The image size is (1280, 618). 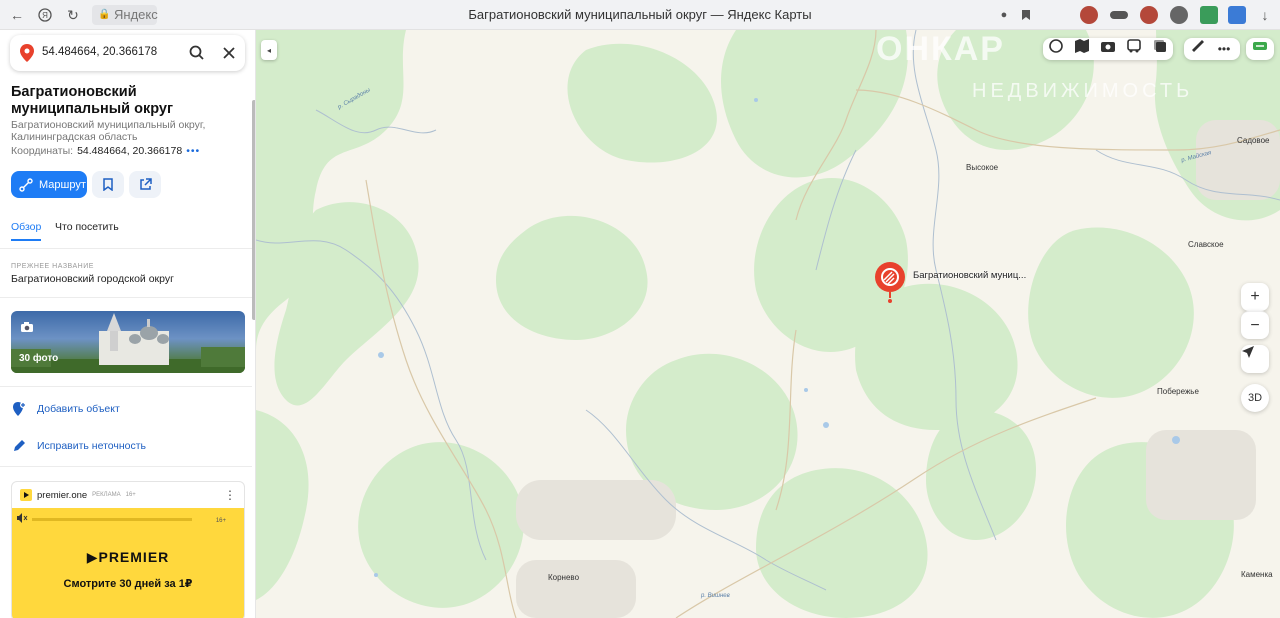 What do you see at coordinates (42, 151) in the screenshot?
I see `coordinates-label: Координаты:` at bounding box center [42, 151].